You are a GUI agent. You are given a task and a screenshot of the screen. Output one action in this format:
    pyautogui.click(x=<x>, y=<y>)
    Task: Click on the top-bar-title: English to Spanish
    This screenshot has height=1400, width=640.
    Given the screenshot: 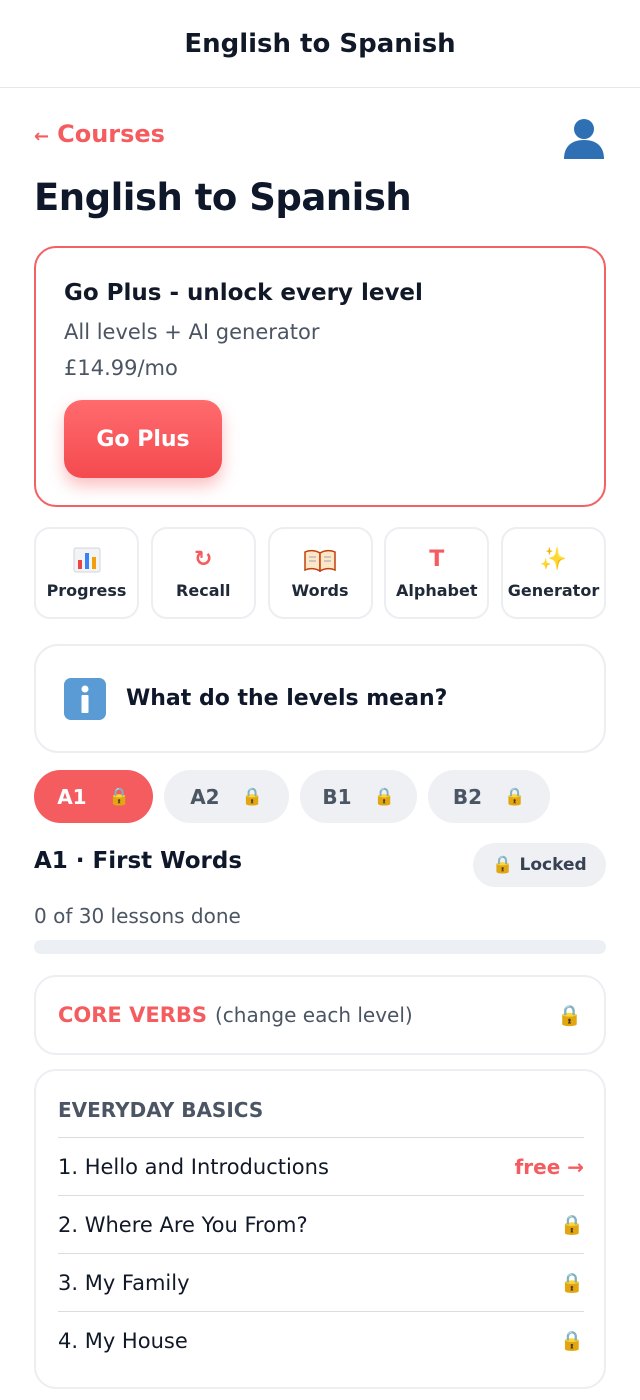 What is the action you would take?
    pyautogui.click(x=320, y=43)
    